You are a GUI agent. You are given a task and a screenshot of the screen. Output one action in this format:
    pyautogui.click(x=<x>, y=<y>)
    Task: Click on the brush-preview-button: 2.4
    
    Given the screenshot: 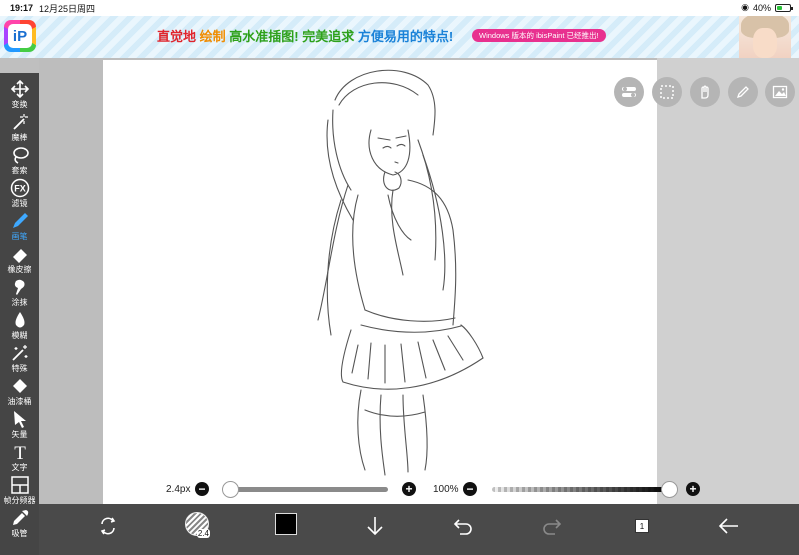 What is the action you would take?
    pyautogui.click(x=197, y=525)
    